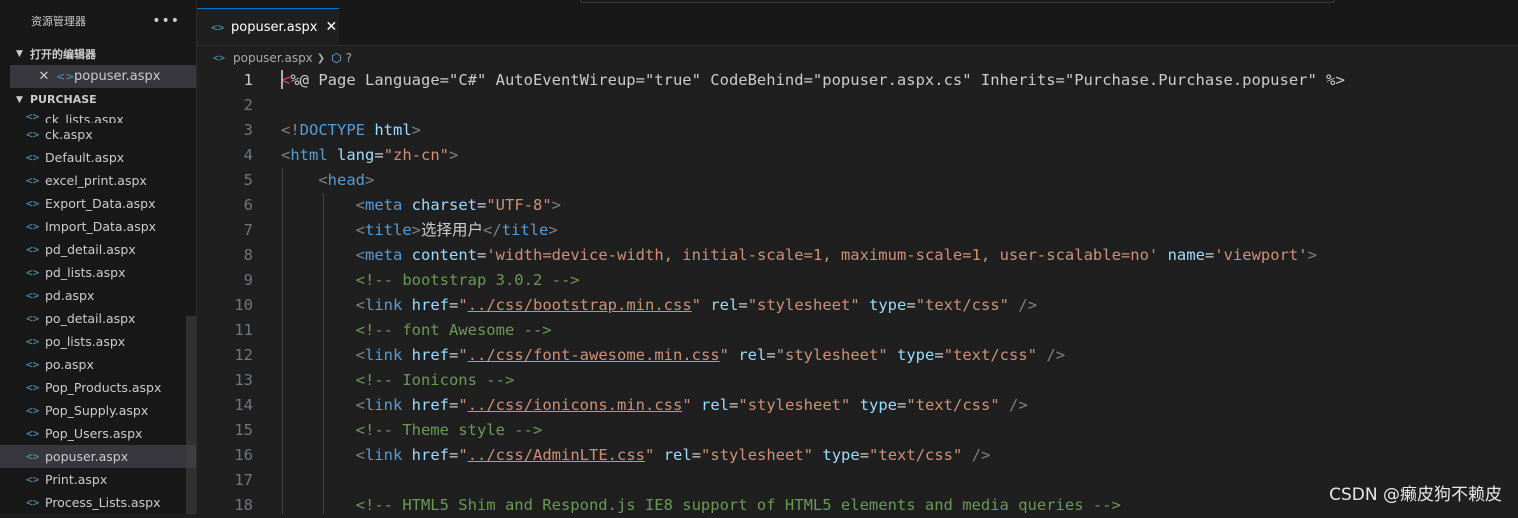 Image resolution: width=1518 pixels, height=518 pixels. I want to click on breadcrumb: <> popuser.aspx ❯ ⬡ ?, so click(274, 58).